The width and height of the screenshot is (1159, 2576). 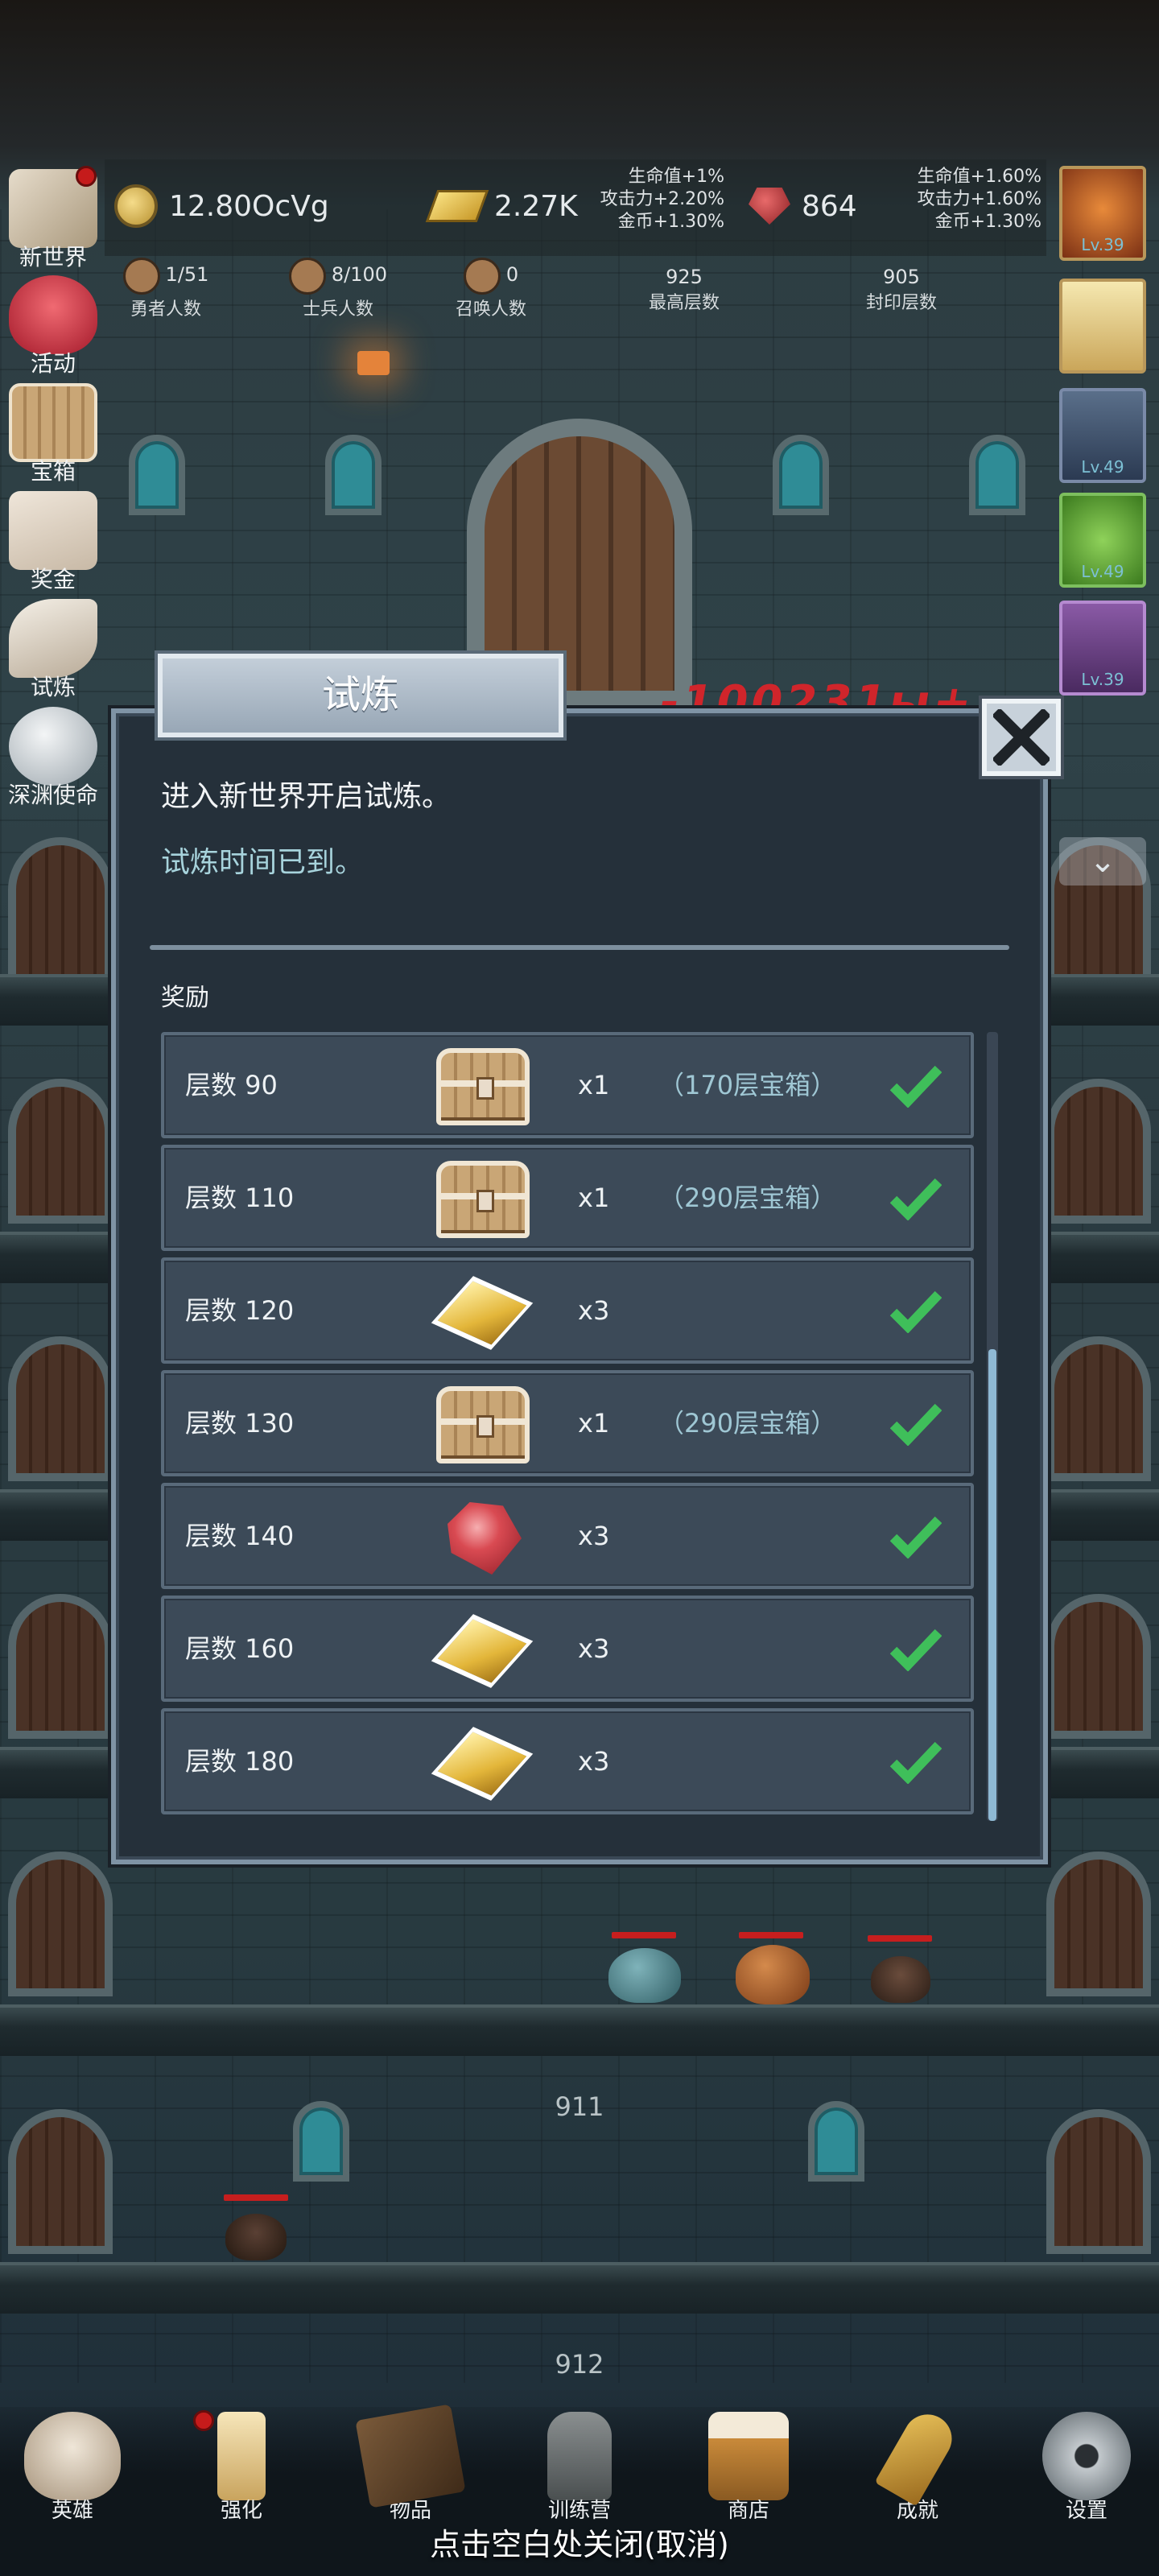 What do you see at coordinates (359, 274) in the screenshot?
I see `stat-value: 8/100` at bounding box center [359, 274].